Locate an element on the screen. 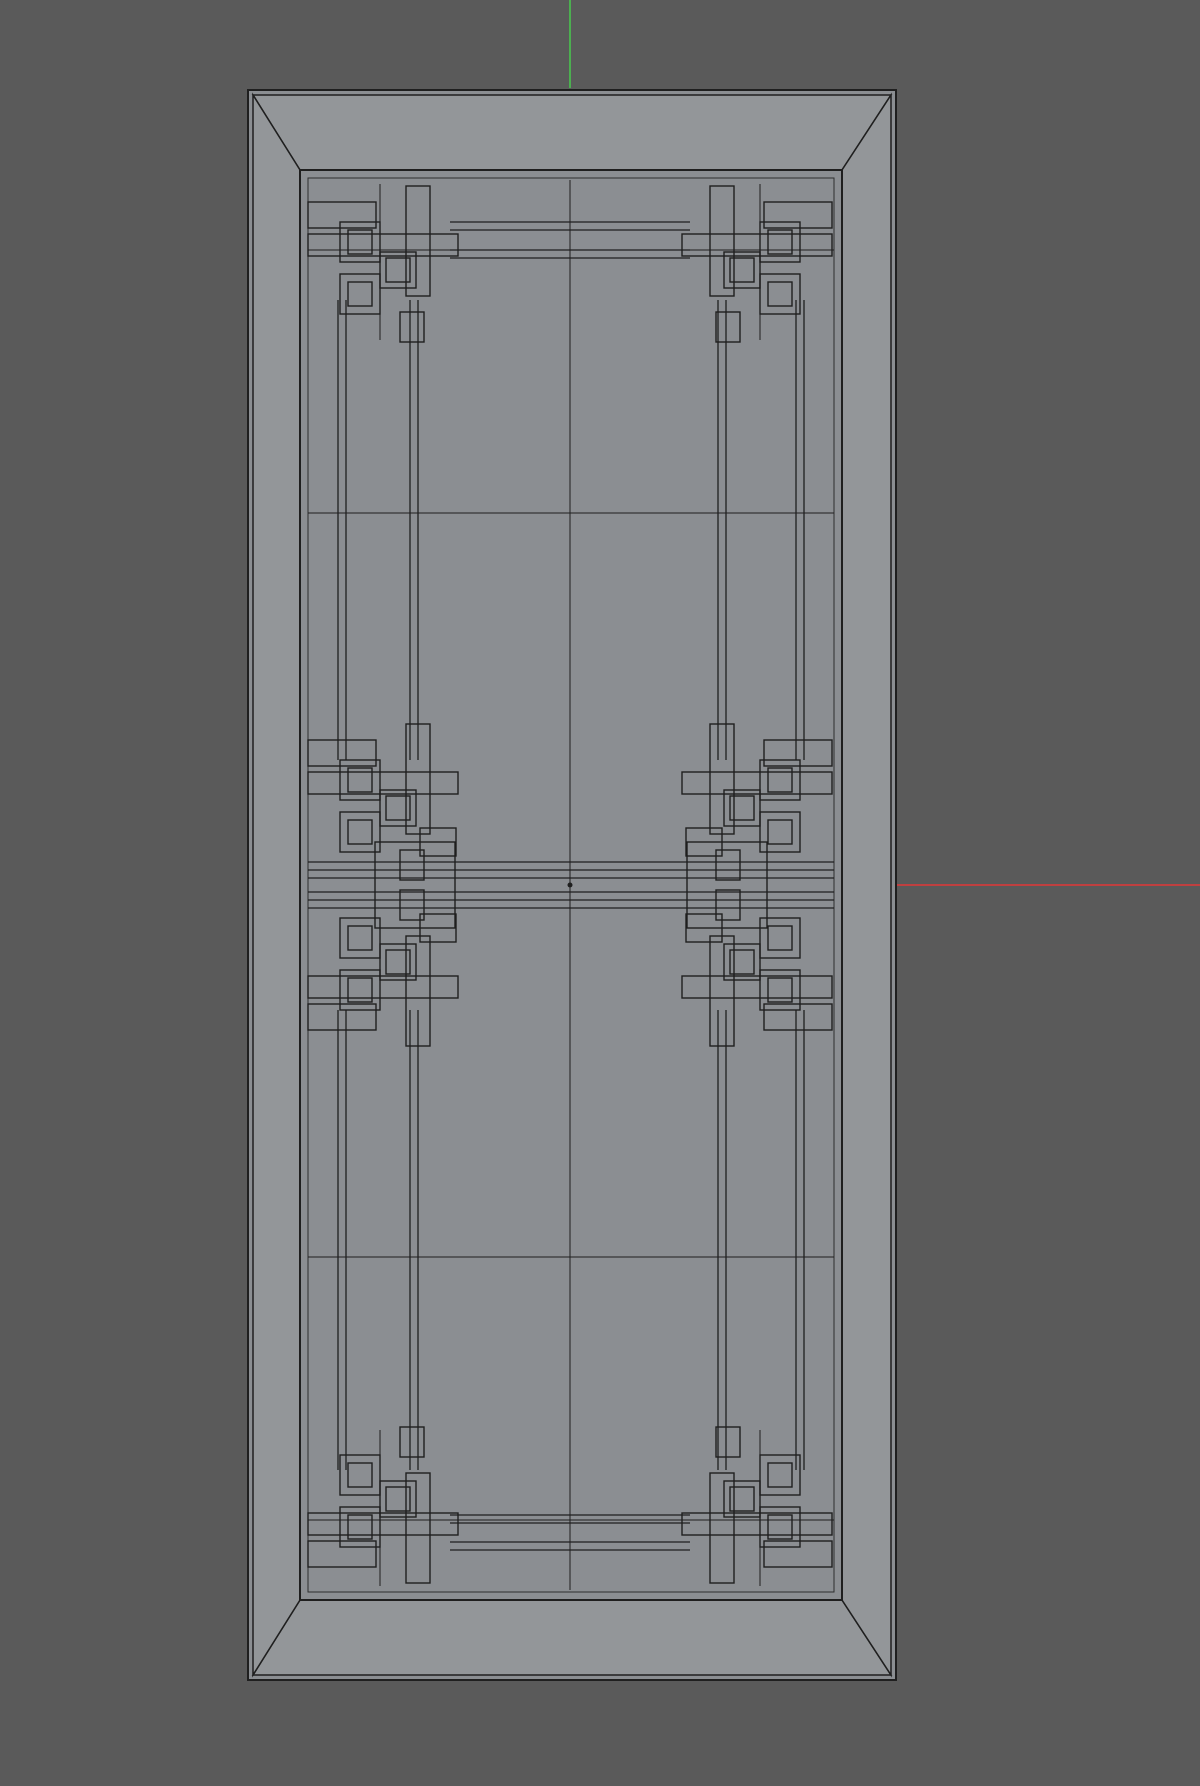  bevel-top is located at coordinates (572, 132).